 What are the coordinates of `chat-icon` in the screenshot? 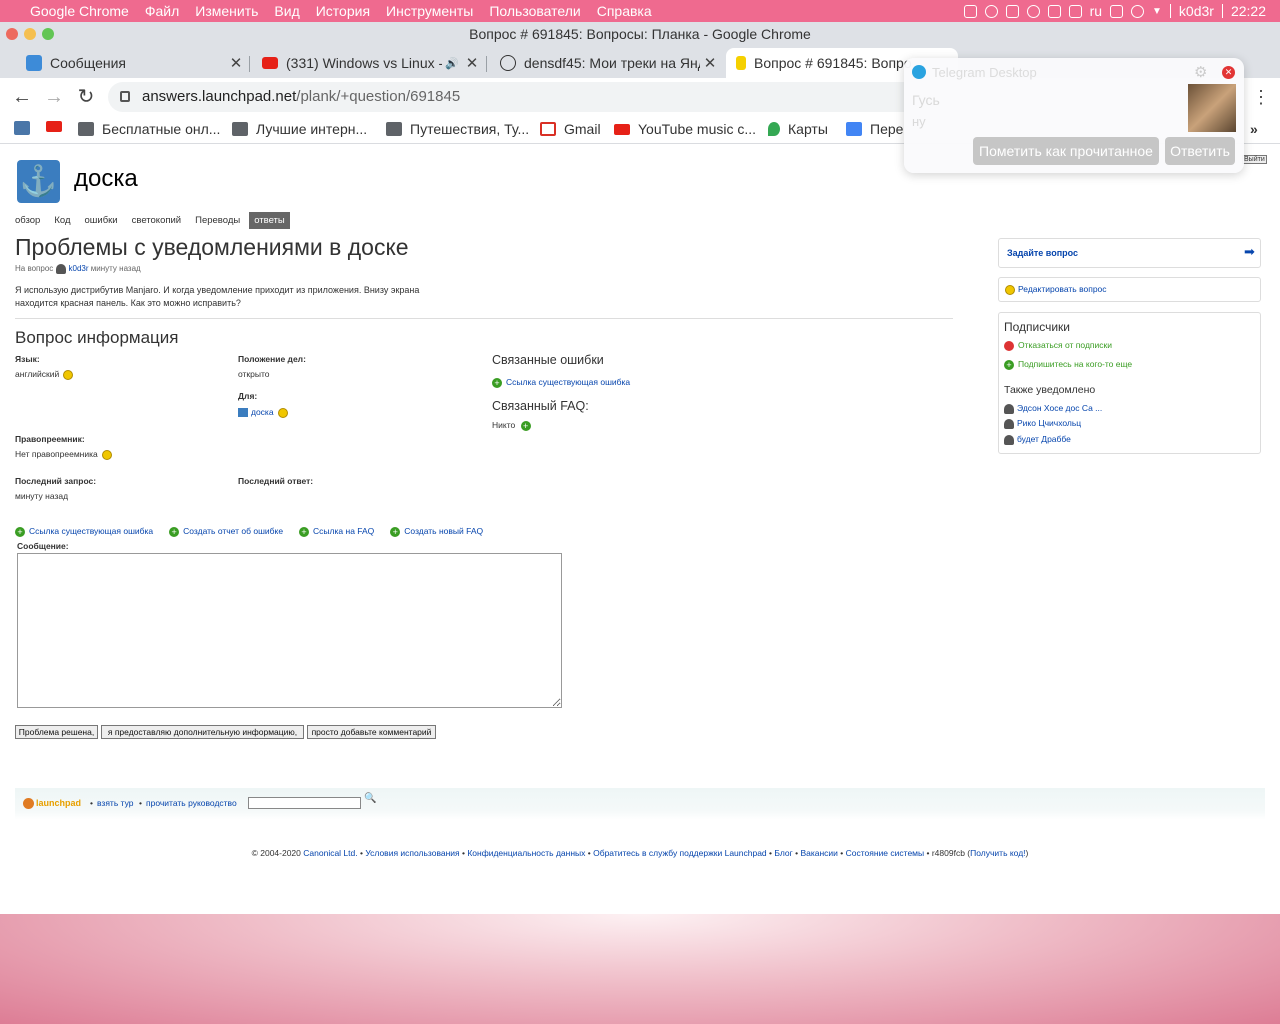 It's located at (1117, 11).